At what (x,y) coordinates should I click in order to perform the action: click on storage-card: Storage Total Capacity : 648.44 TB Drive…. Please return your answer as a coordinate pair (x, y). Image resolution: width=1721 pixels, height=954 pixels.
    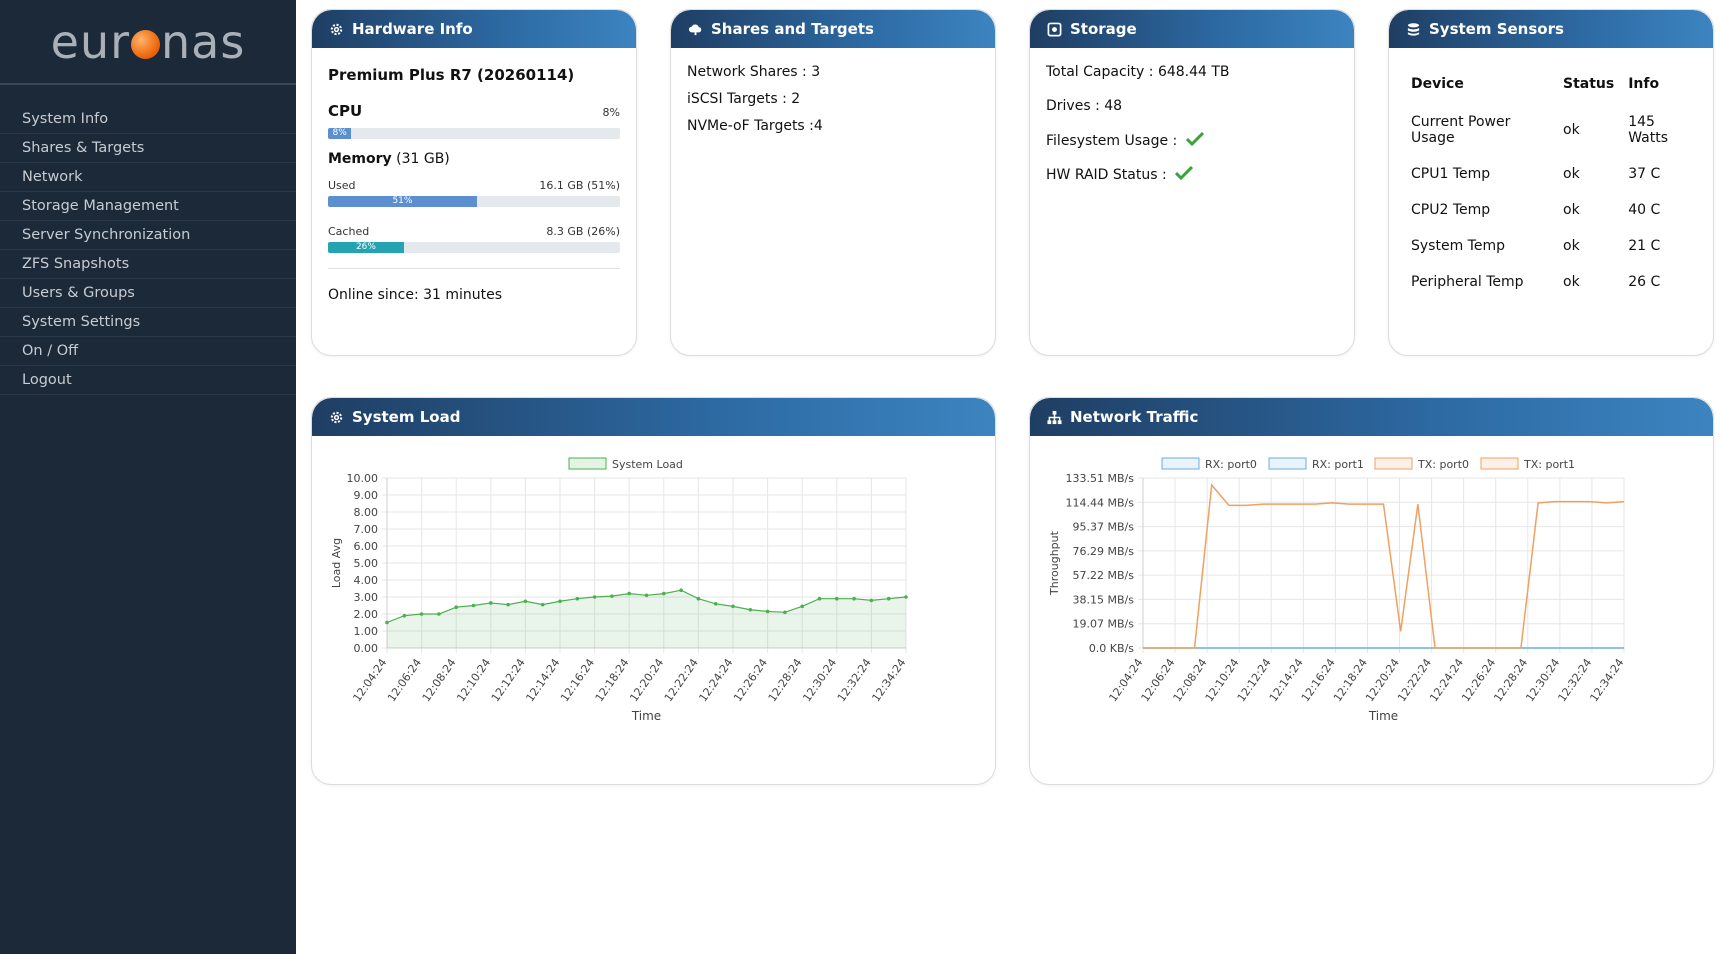
    Looking at the image, I should click on (1192, 182).